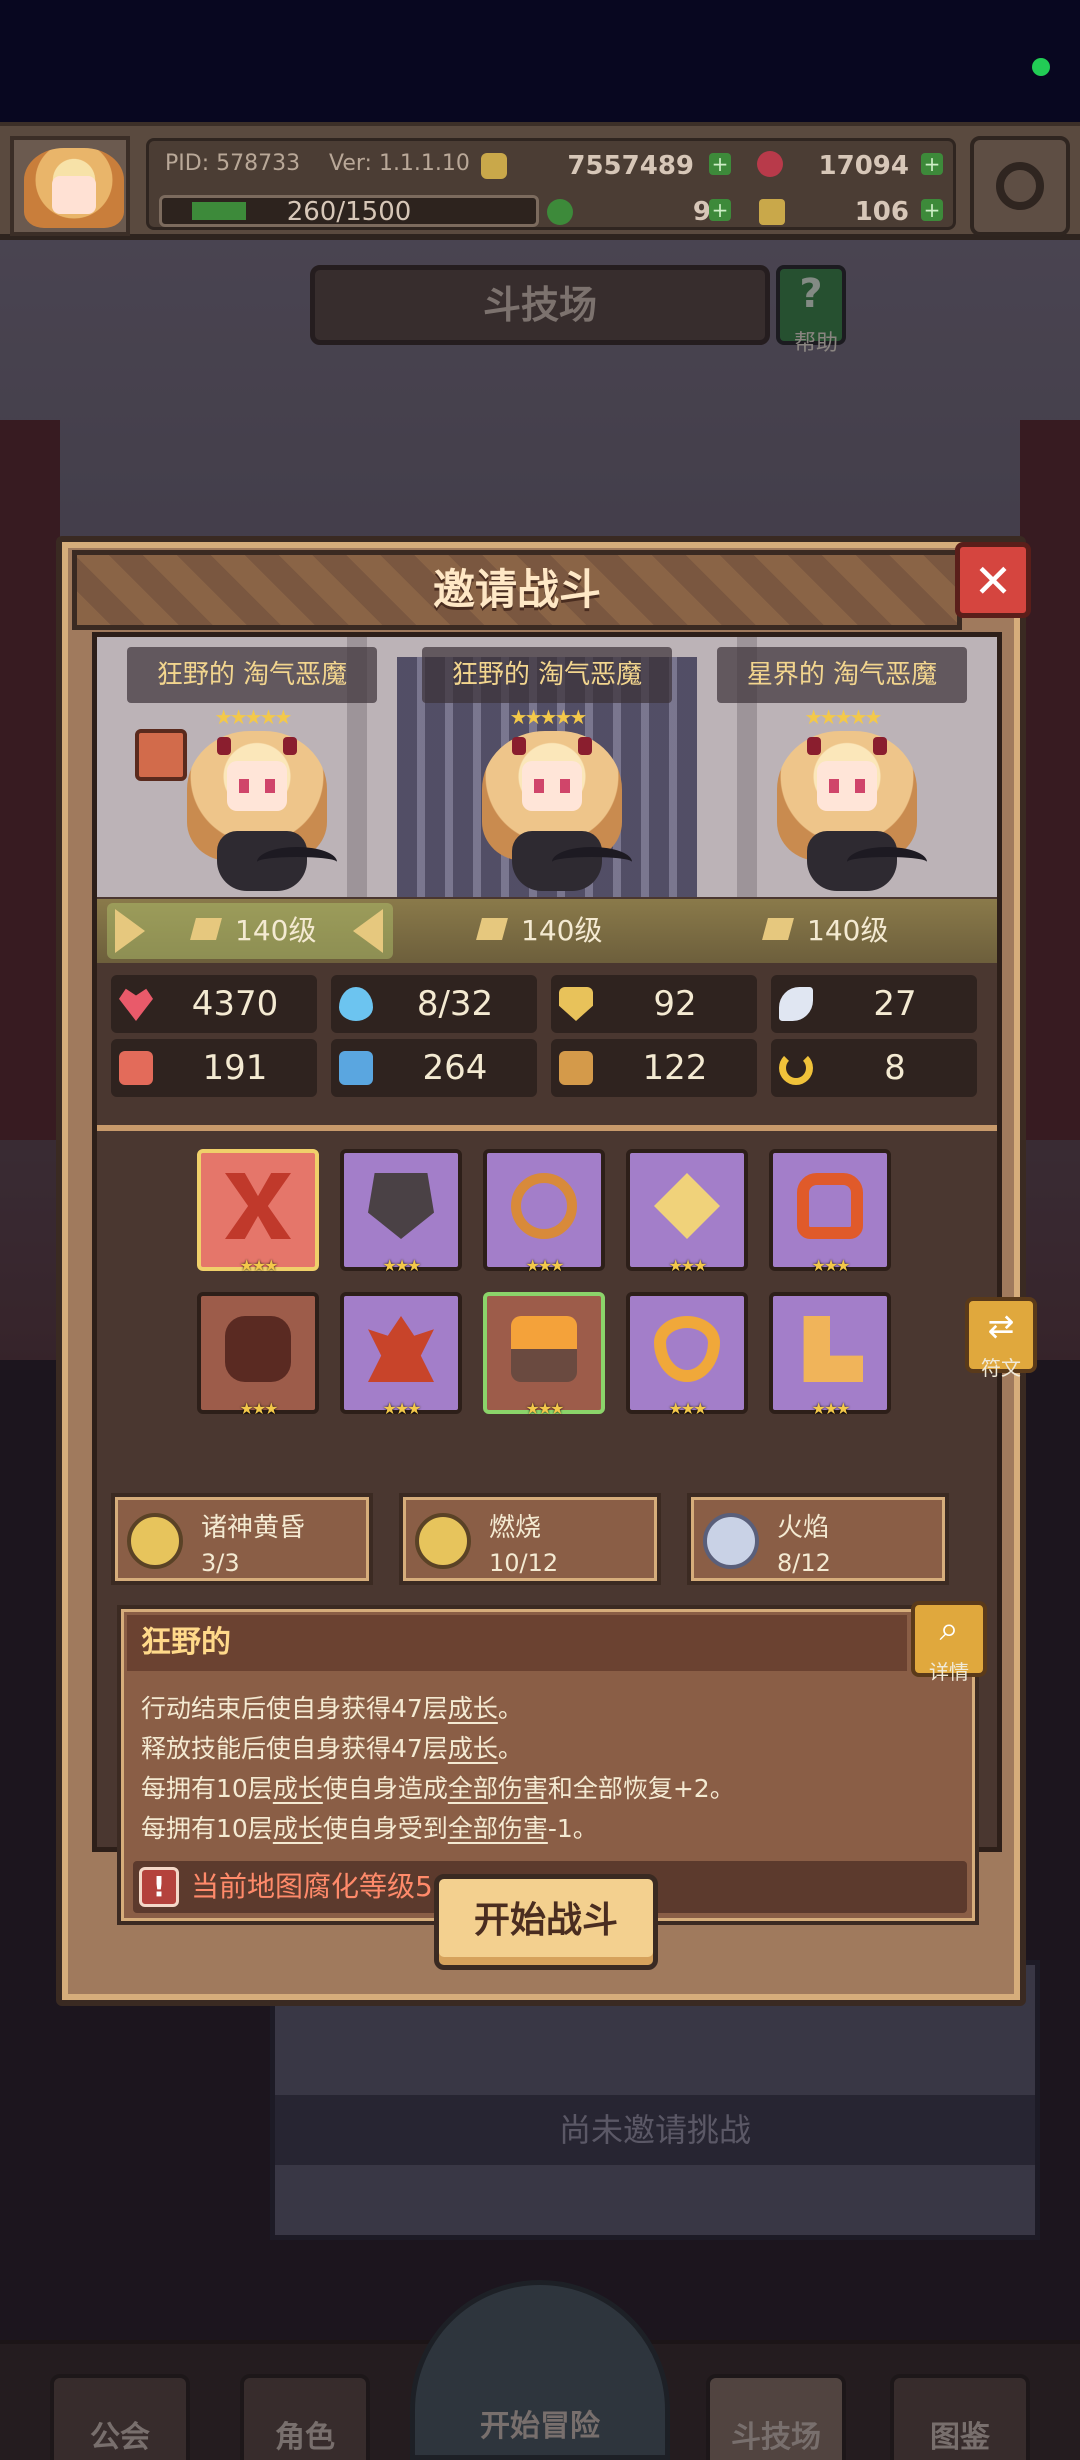 The image size is (1080, 2460). I want to click on stat-value: 191, so click(235, 1068).